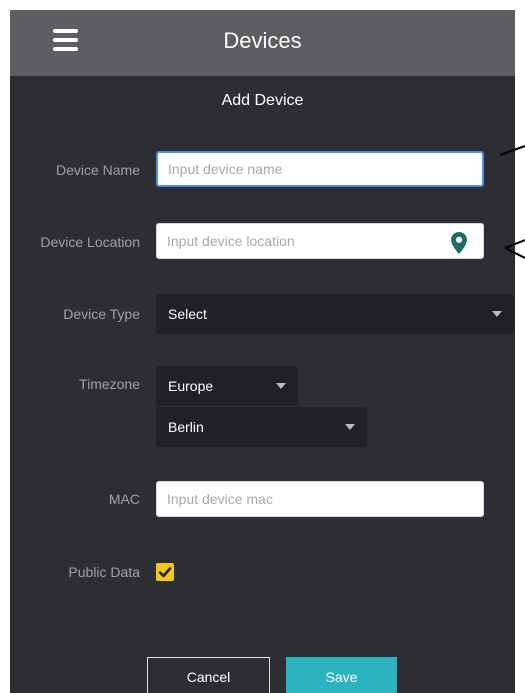  Describe the element at coordinates (512, 202) in the screenshot. I see `annotation-arrows` at that location.